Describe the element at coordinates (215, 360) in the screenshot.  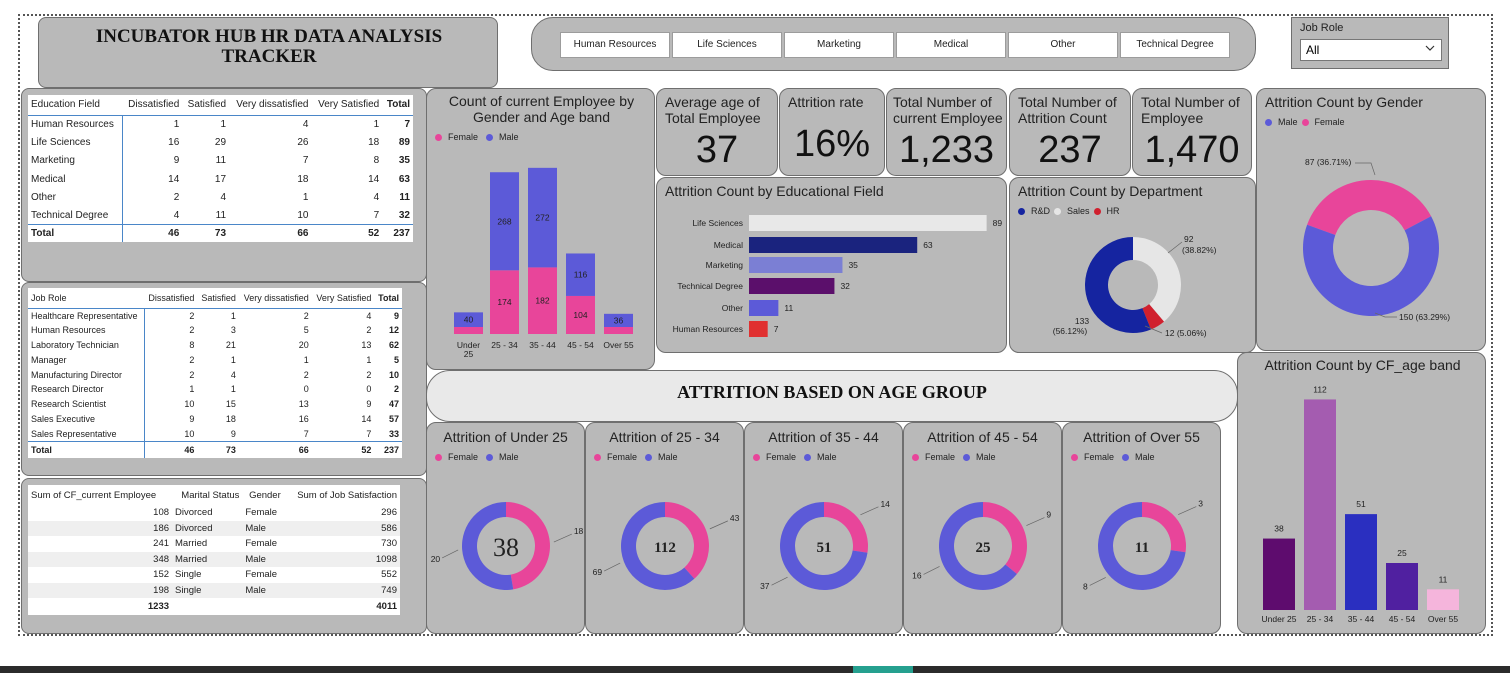
I see `job-table-row: Manager 2 1 1 1 5` at that location.